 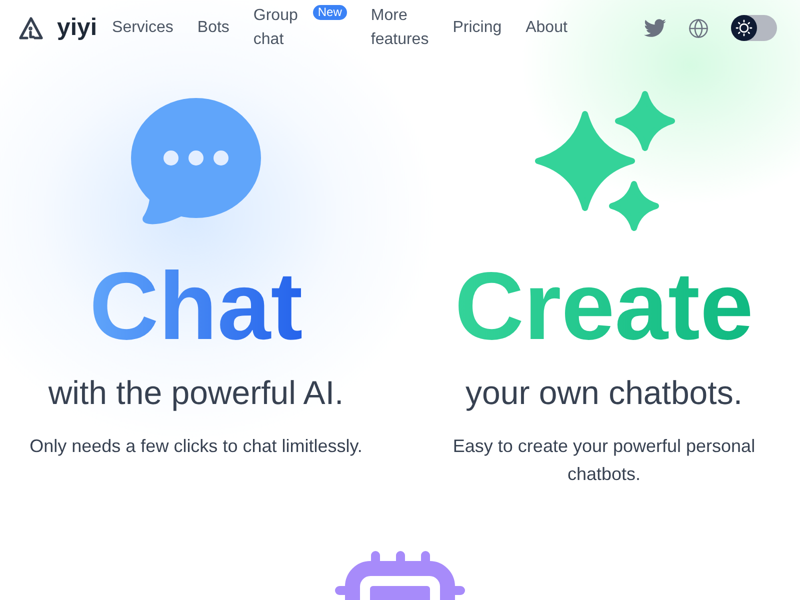 I want to click on sun-icon, so click(x=744, y=28).